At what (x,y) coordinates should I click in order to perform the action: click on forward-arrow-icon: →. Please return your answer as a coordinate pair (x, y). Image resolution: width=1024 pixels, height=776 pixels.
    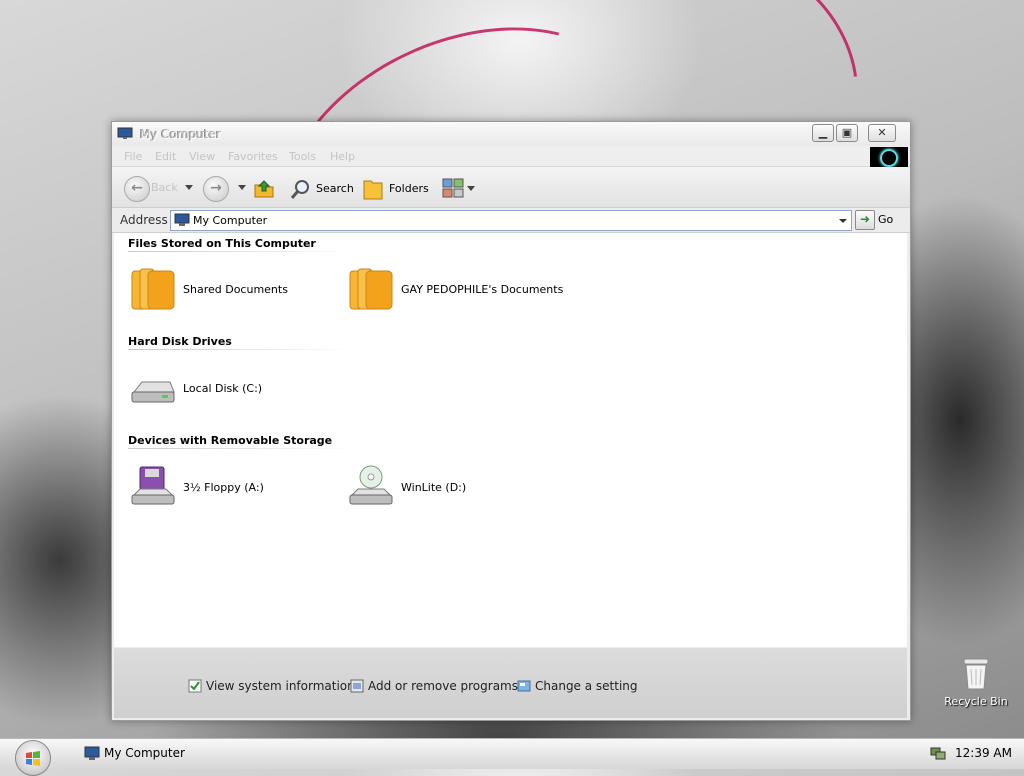
    Looking at the image, I should click on (216, 188).